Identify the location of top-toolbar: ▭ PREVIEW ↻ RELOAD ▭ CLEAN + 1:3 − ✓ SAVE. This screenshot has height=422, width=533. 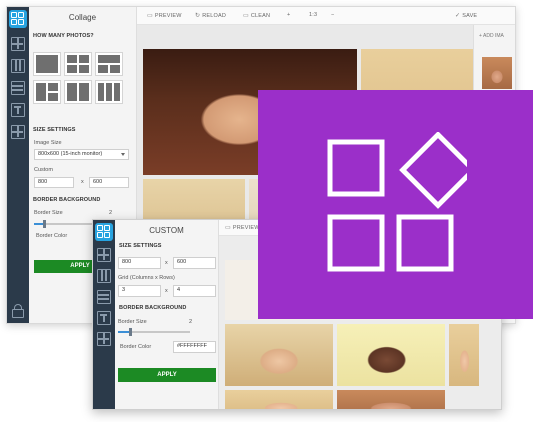
(326, 16).